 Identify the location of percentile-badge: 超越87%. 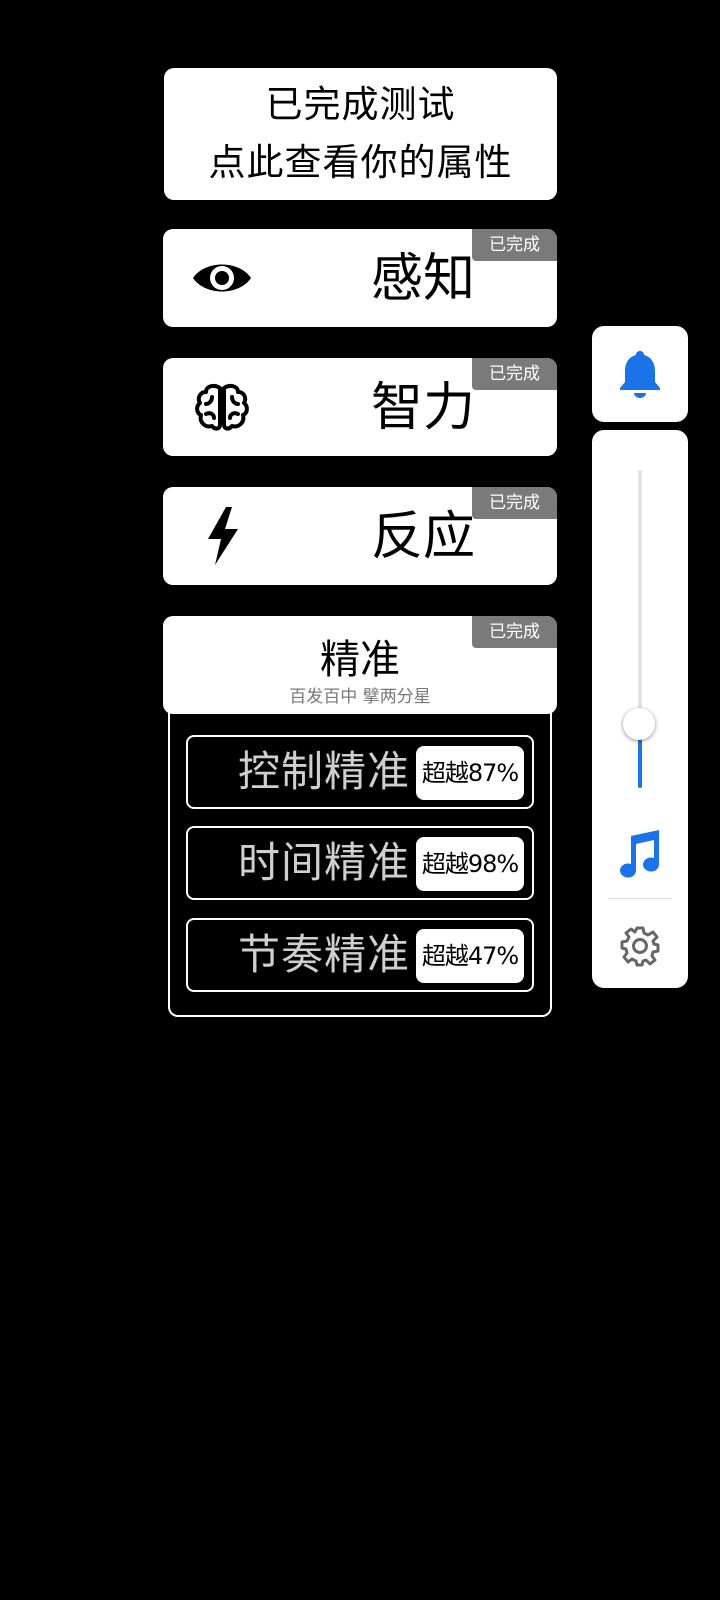
(470, 773).